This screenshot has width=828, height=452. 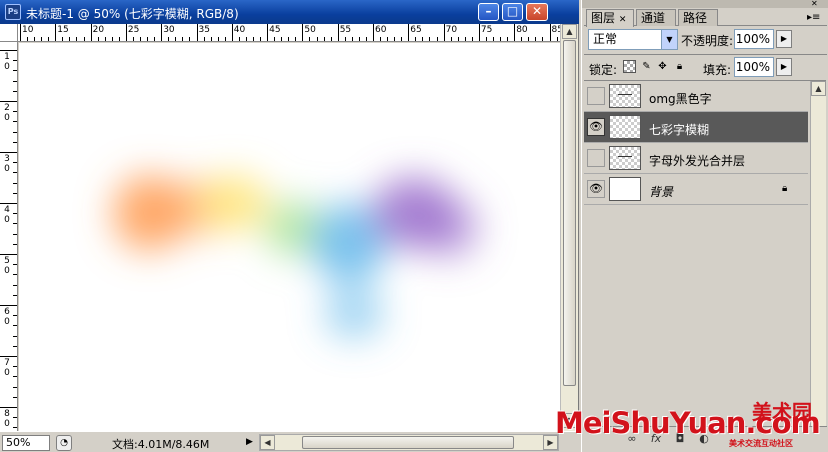 I want to click on horizontal-scroll-thumb, so click(x=408, y=442).